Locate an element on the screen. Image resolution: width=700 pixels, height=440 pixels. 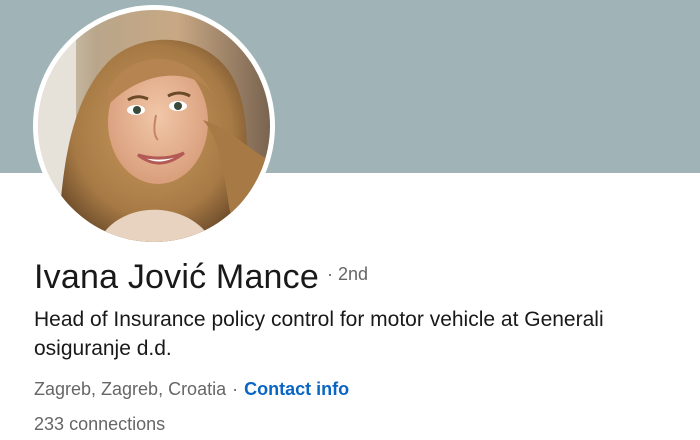
connection-degree-badge: 2nd is located at coordinates (353, 274).